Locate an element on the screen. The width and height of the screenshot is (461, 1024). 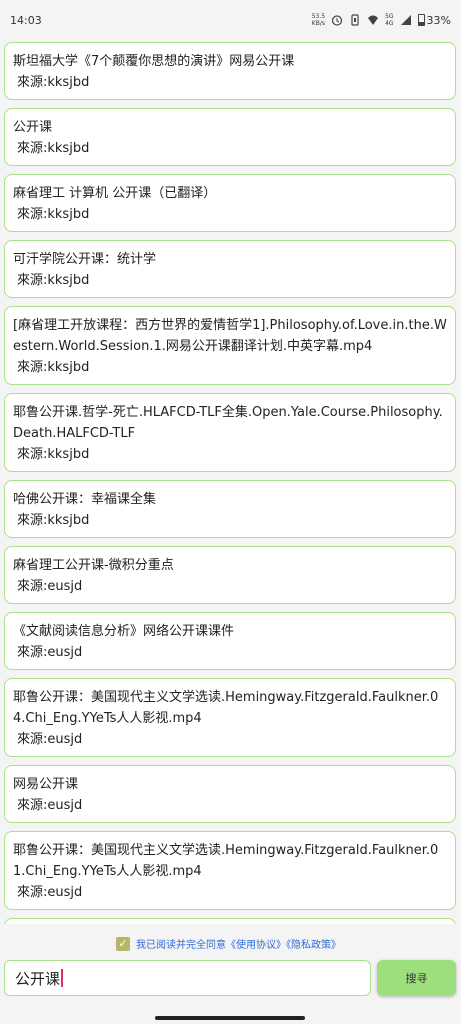
battery-icon is located at coordinates (421, 20).